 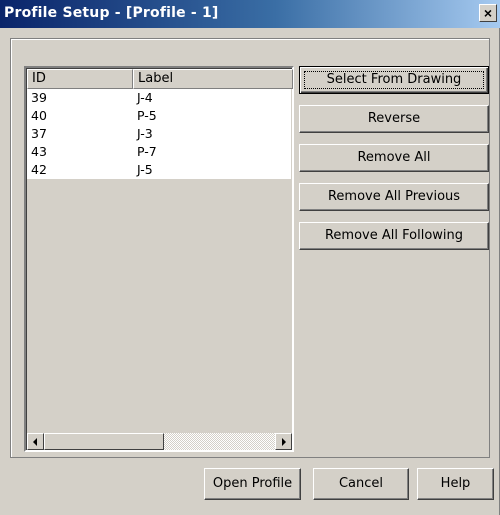 I want to click on remove-all-previous-button: Remove All Previous, so click(x=394, y=197).